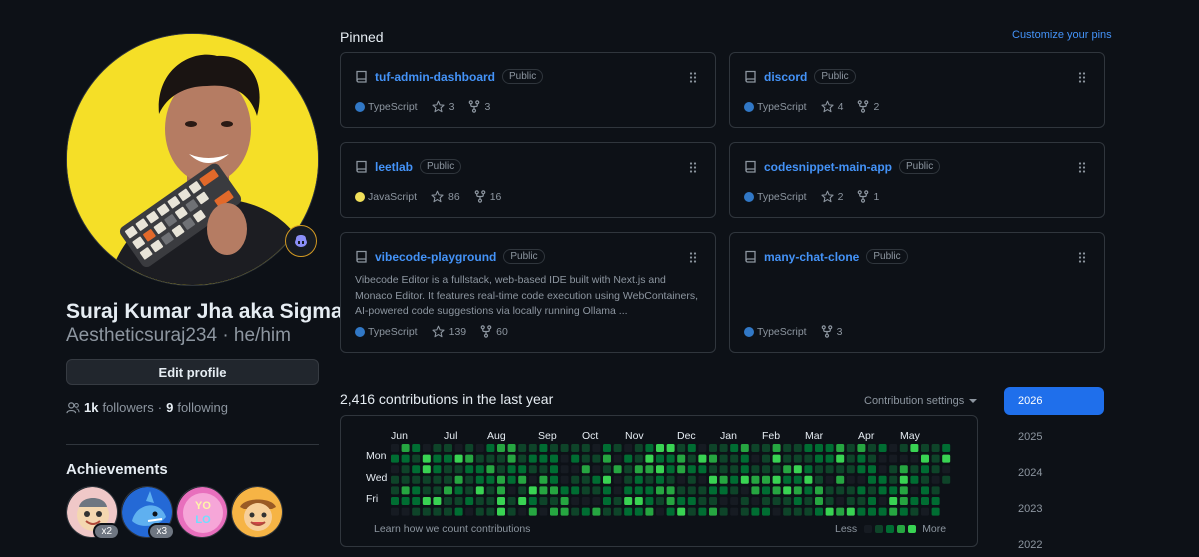 The image size is (1199, 557). What do you see at coordinates (868, 196) in the screenshot?
I see `repo-forks-link: 1` at bounding box center [868, 196].